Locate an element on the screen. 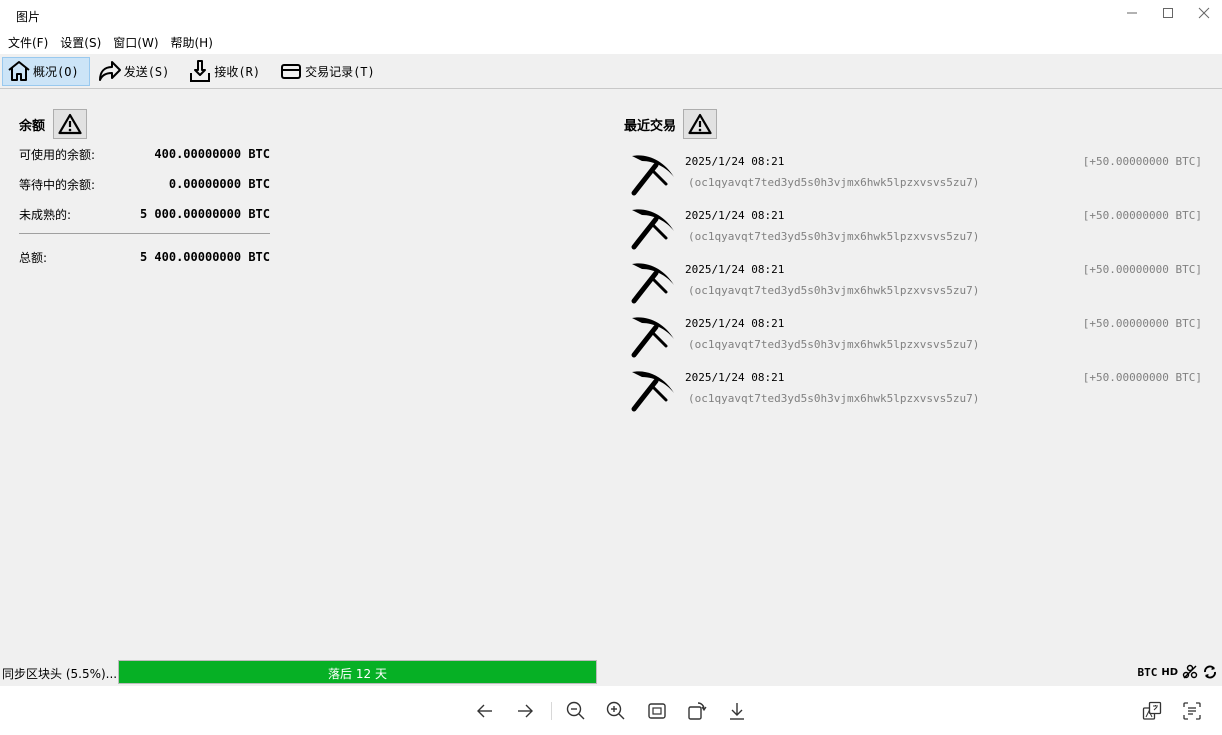  send-icon is located at coordinates (110, 71).